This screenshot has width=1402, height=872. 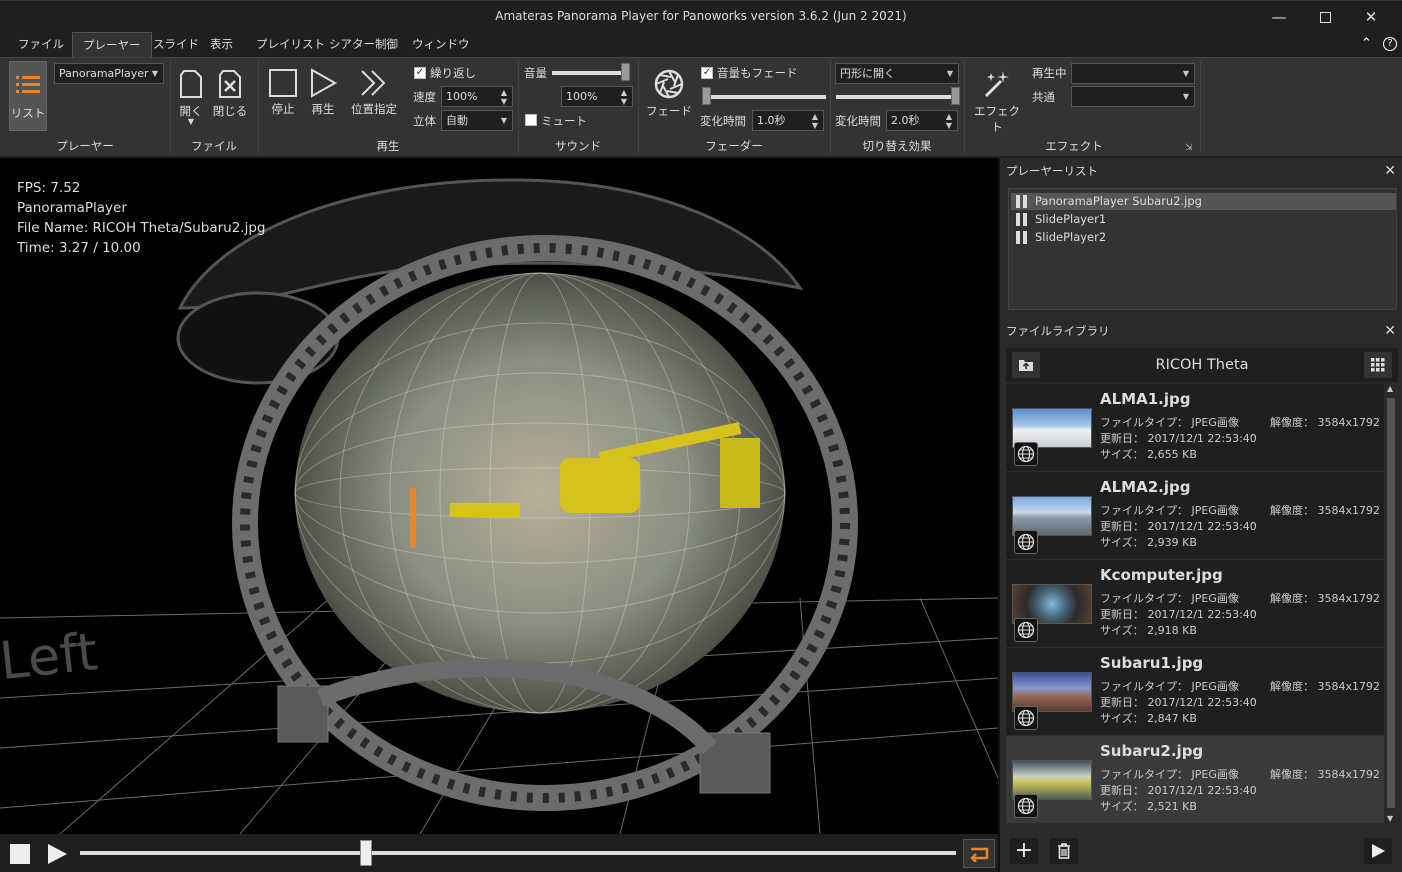 I want to click on fade-volume-checkbox: ✓, so click(x=707, y=73).